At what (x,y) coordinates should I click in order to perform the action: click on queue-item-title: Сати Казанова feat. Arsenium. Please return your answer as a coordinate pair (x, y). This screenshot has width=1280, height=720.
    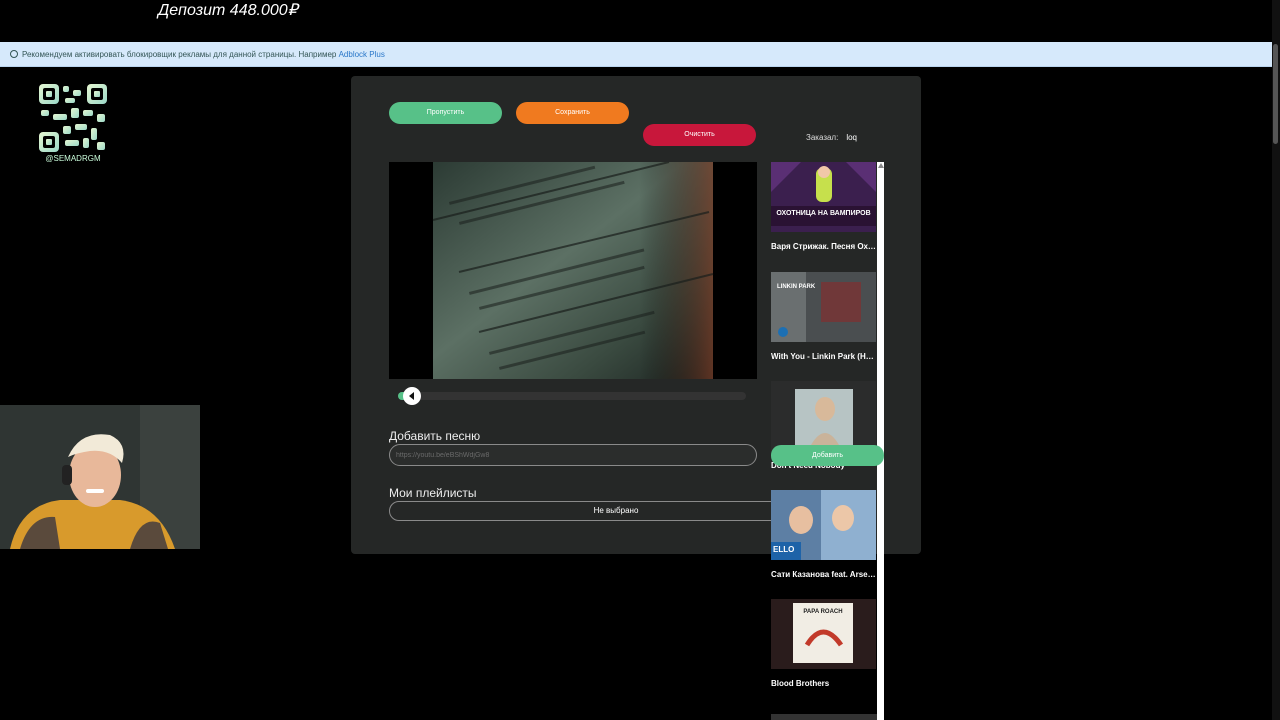
    Looking at the image, I should click on (824, 574).